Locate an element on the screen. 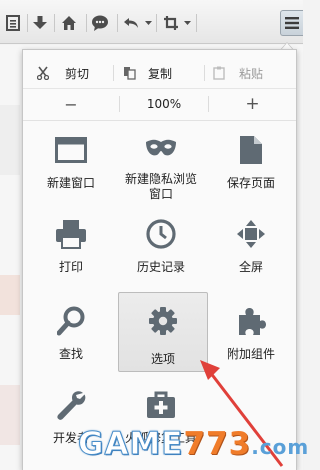  watermark-logo: GAME773.com is located at coordinates (193, 444).